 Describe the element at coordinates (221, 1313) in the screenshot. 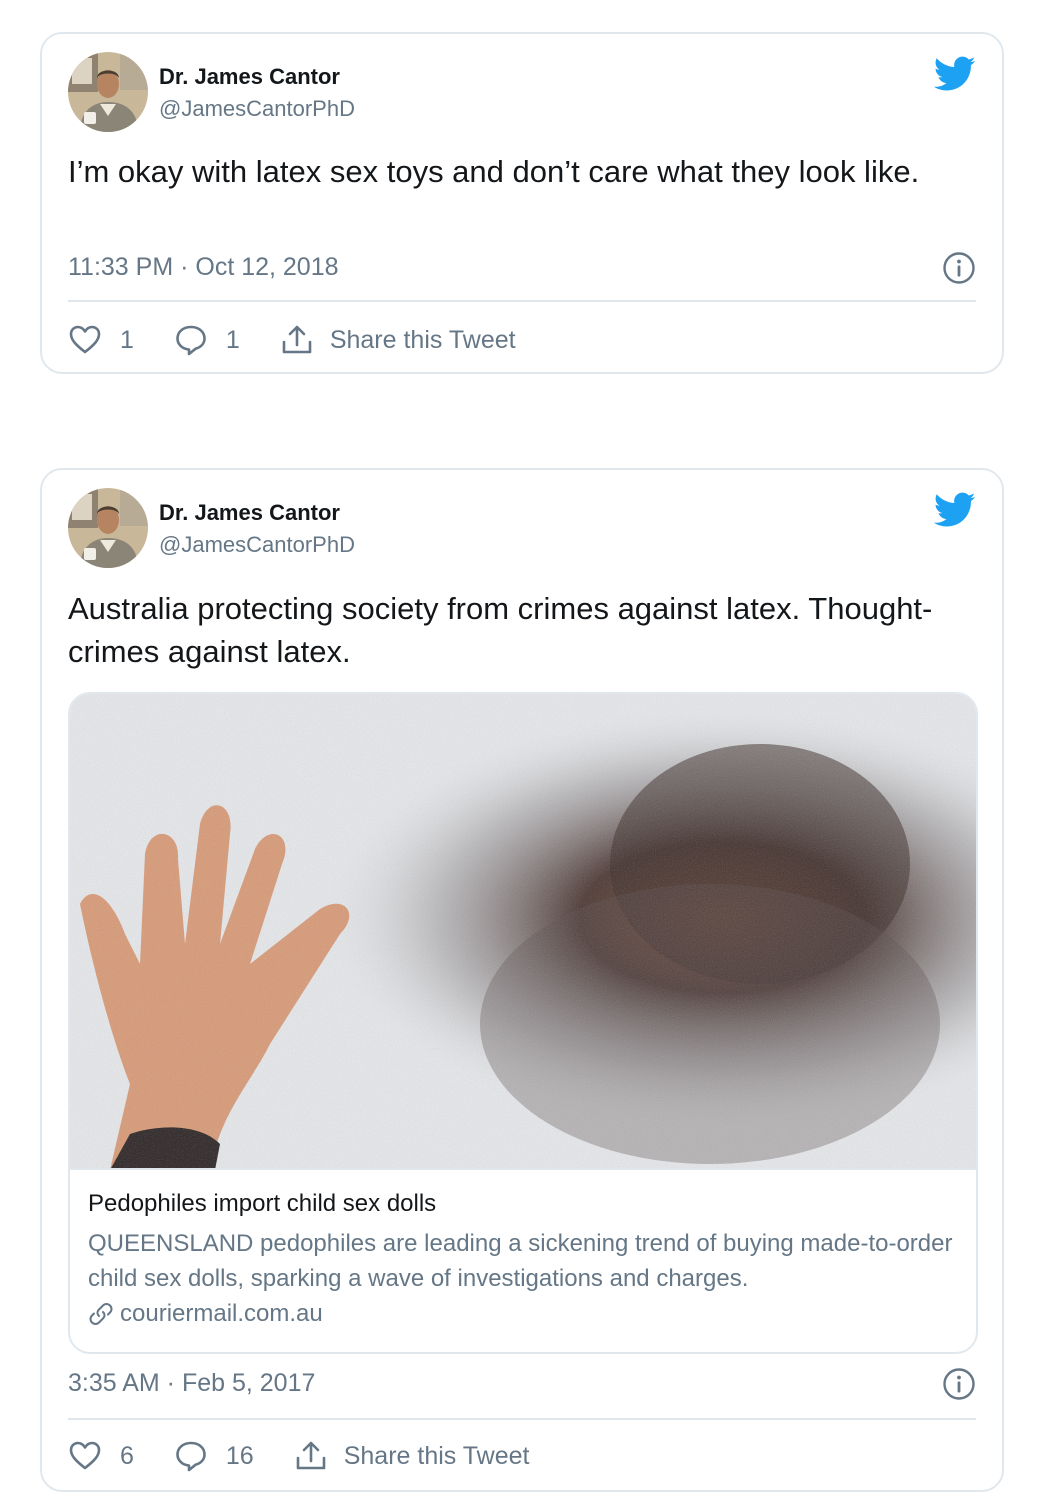

I see `link-domain-text: couriermail.com.au` at that location.